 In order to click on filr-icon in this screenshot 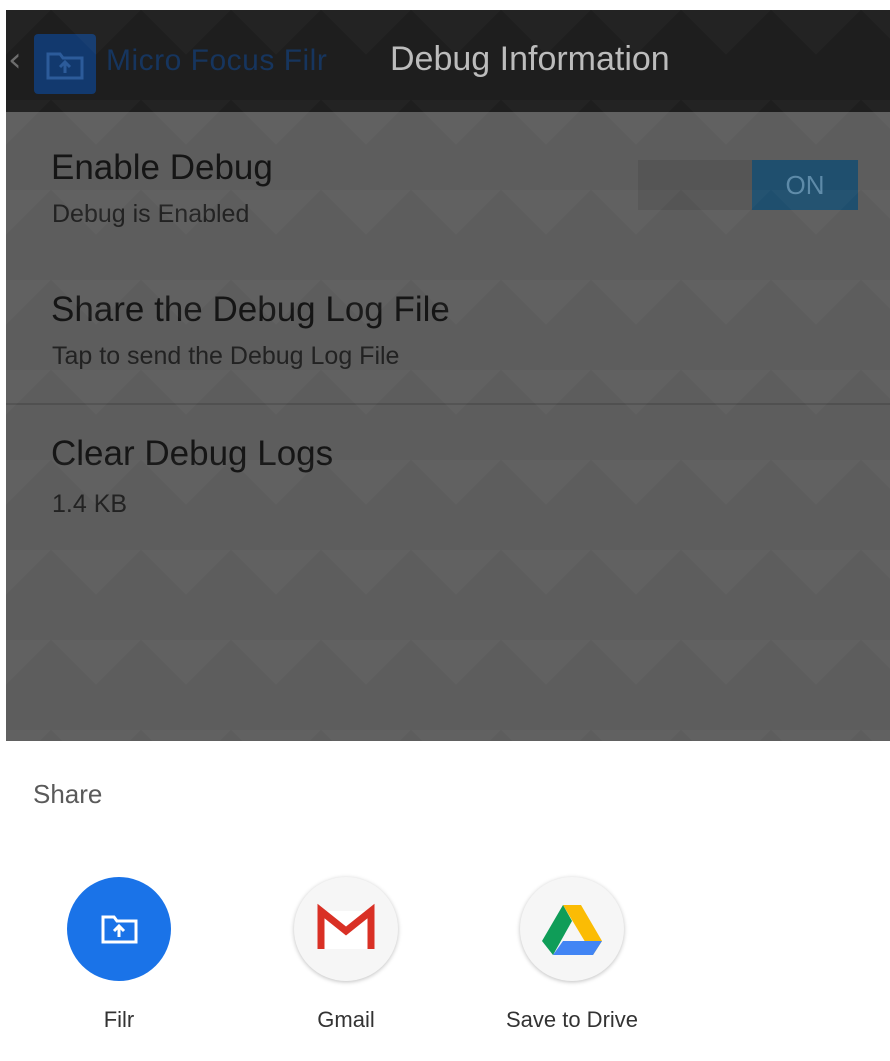, I will do `click(119, 929)`.